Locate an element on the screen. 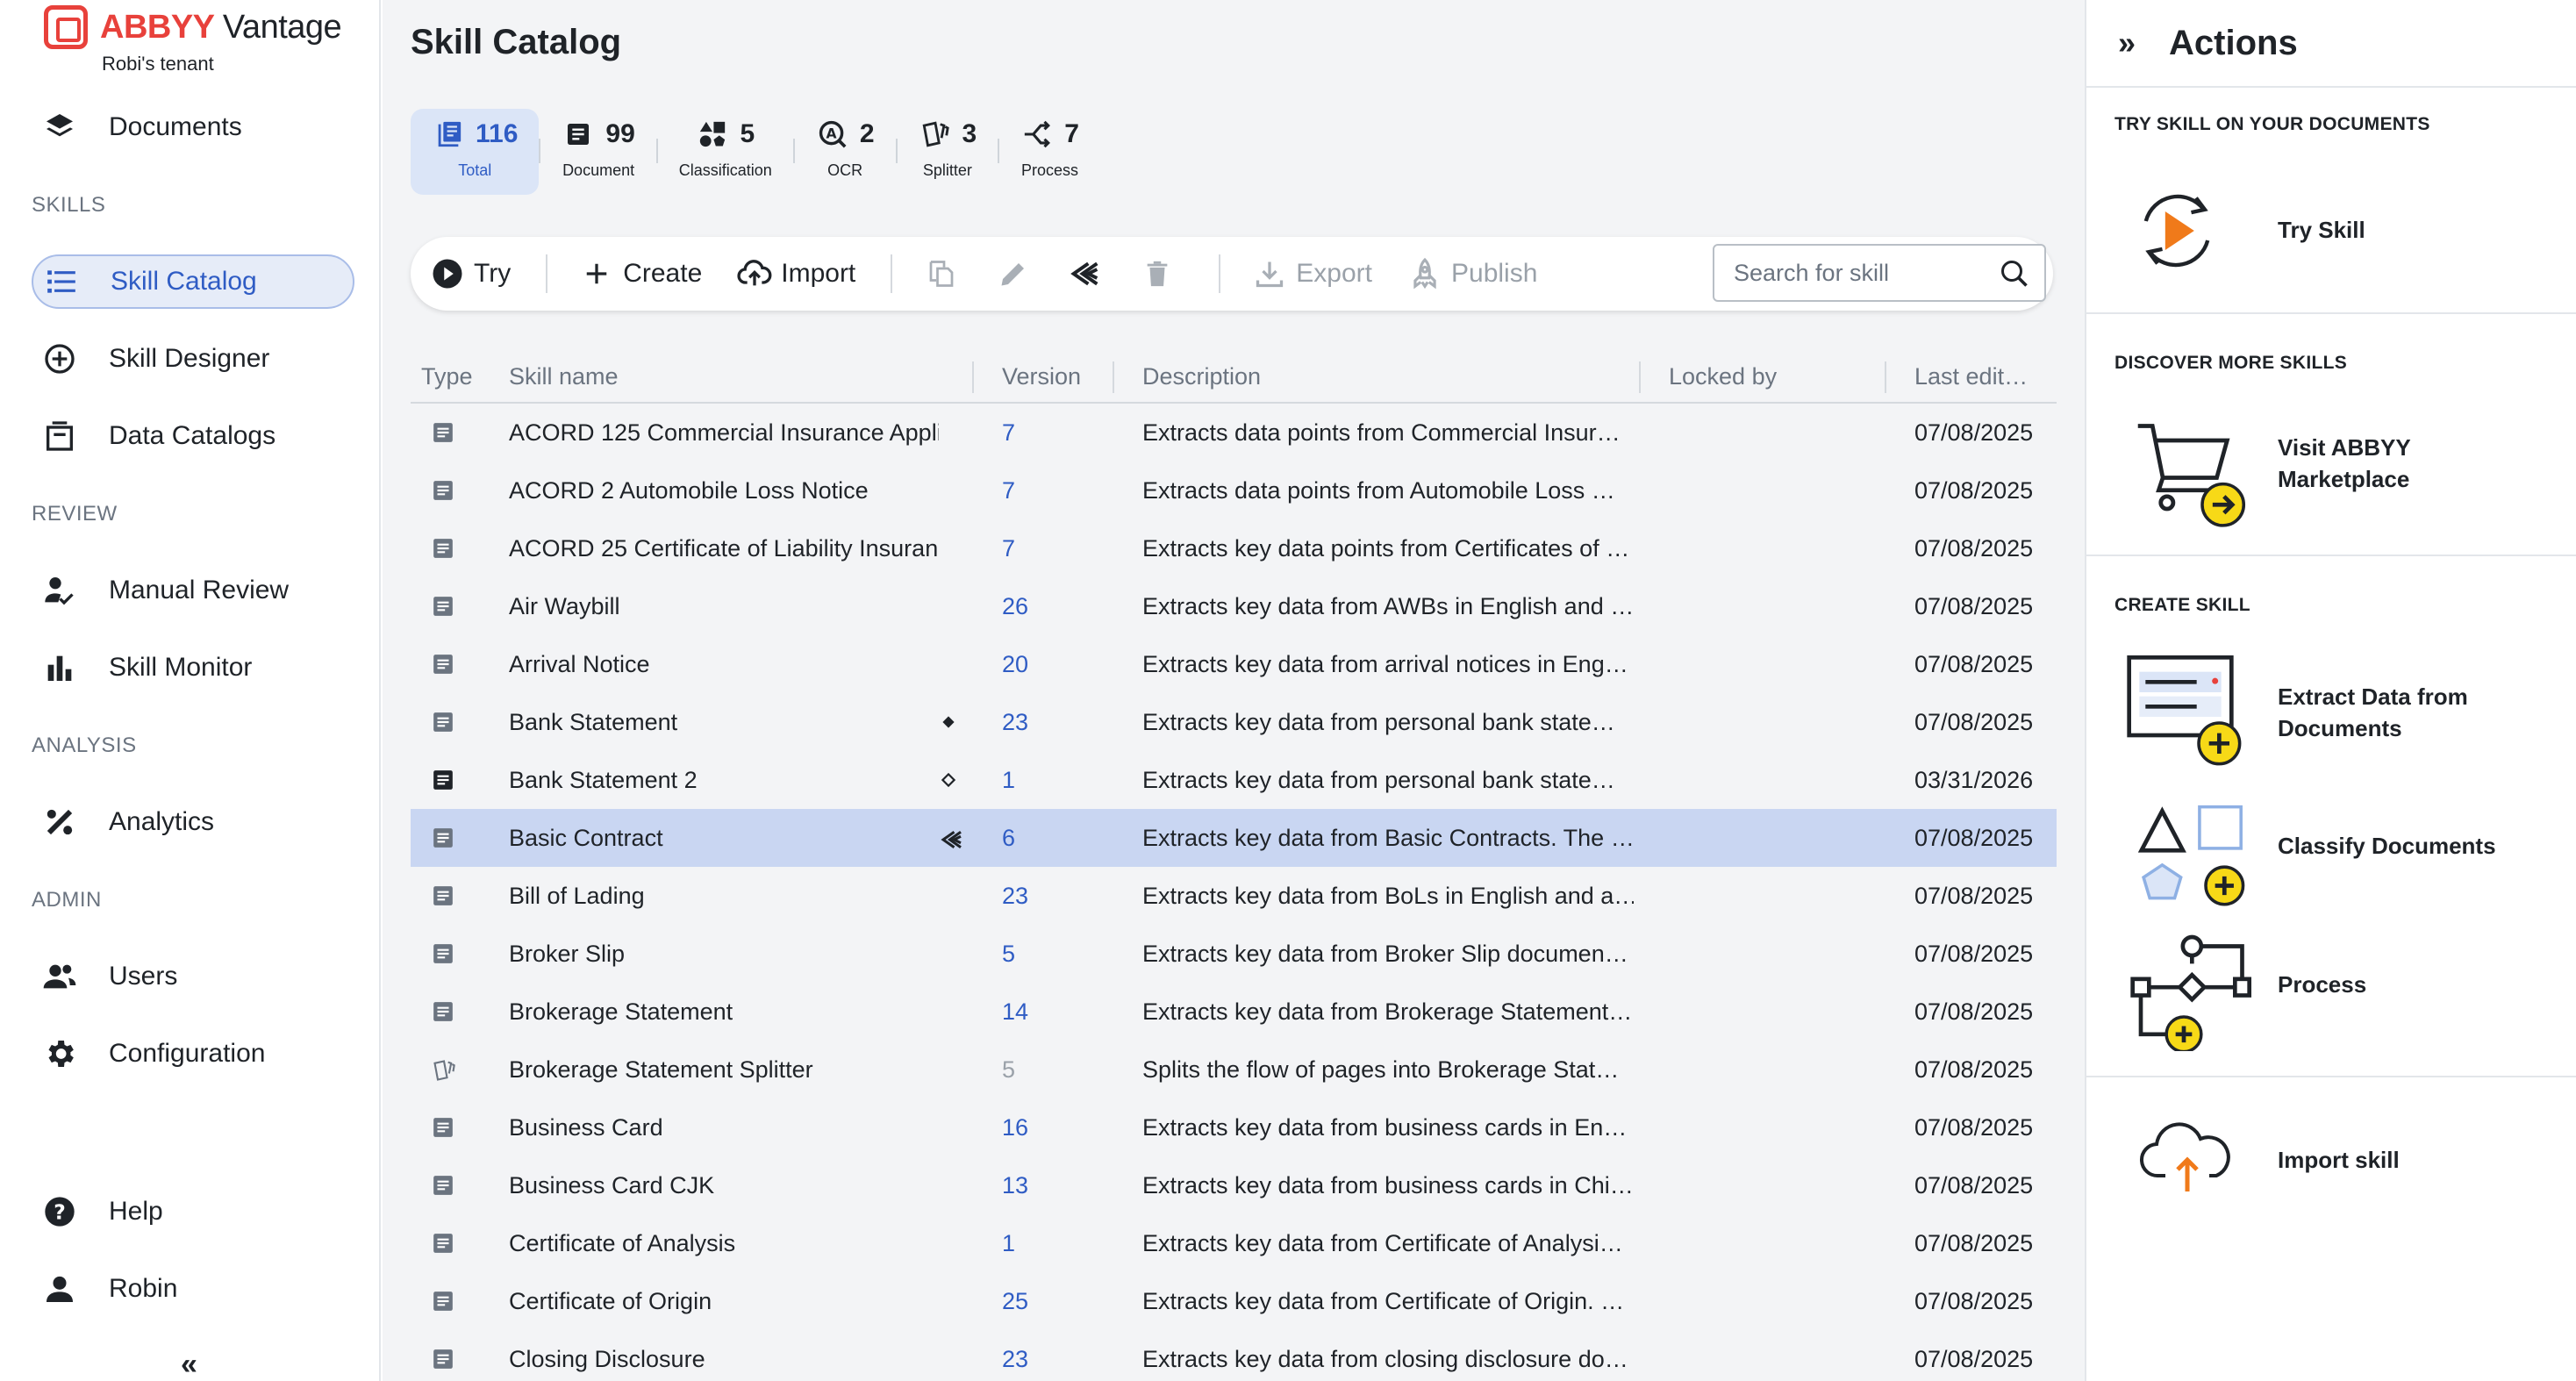 The height and width of the screenshot is (1381, 2576). process-icon is located at coordinates (1037, 135).